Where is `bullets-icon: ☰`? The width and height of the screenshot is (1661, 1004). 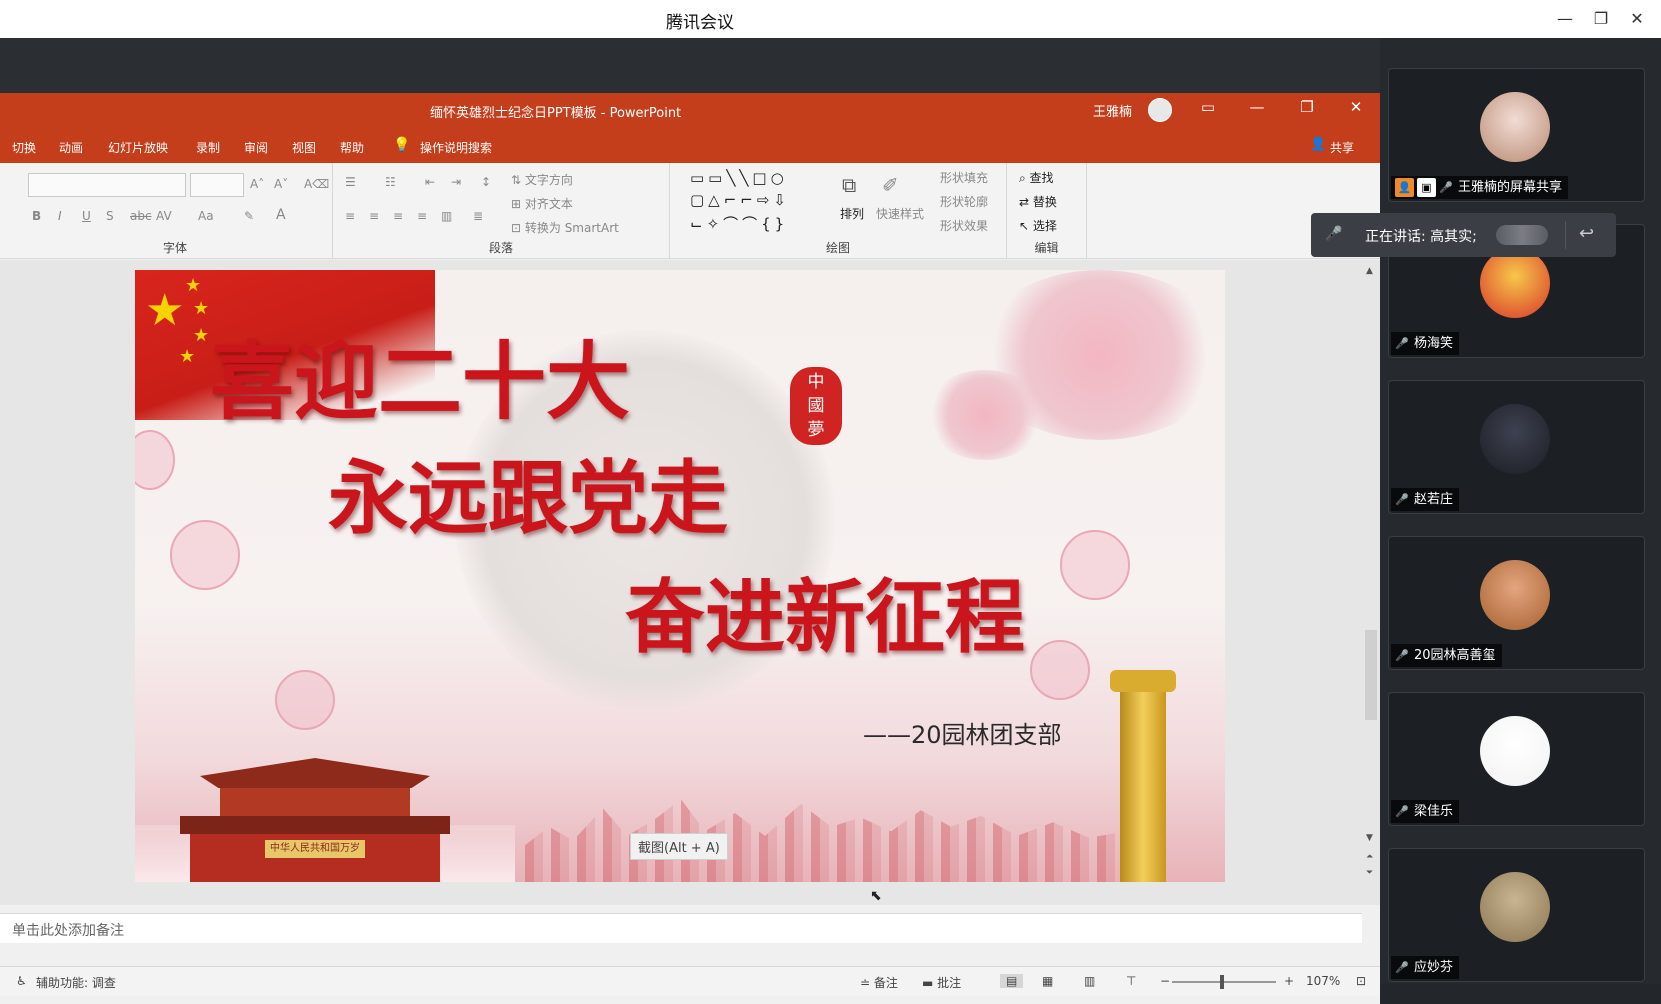
bullets-icon: ☰ is located at coordinates (350, 182).